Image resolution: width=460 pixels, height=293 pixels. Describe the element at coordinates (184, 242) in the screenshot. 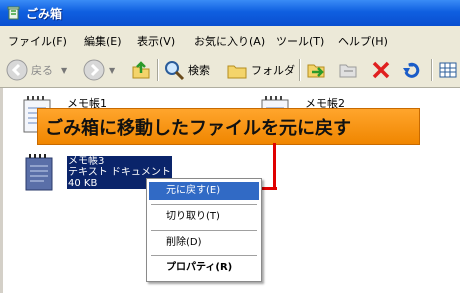

I see `context-item-label: 削除(D)` at that location.